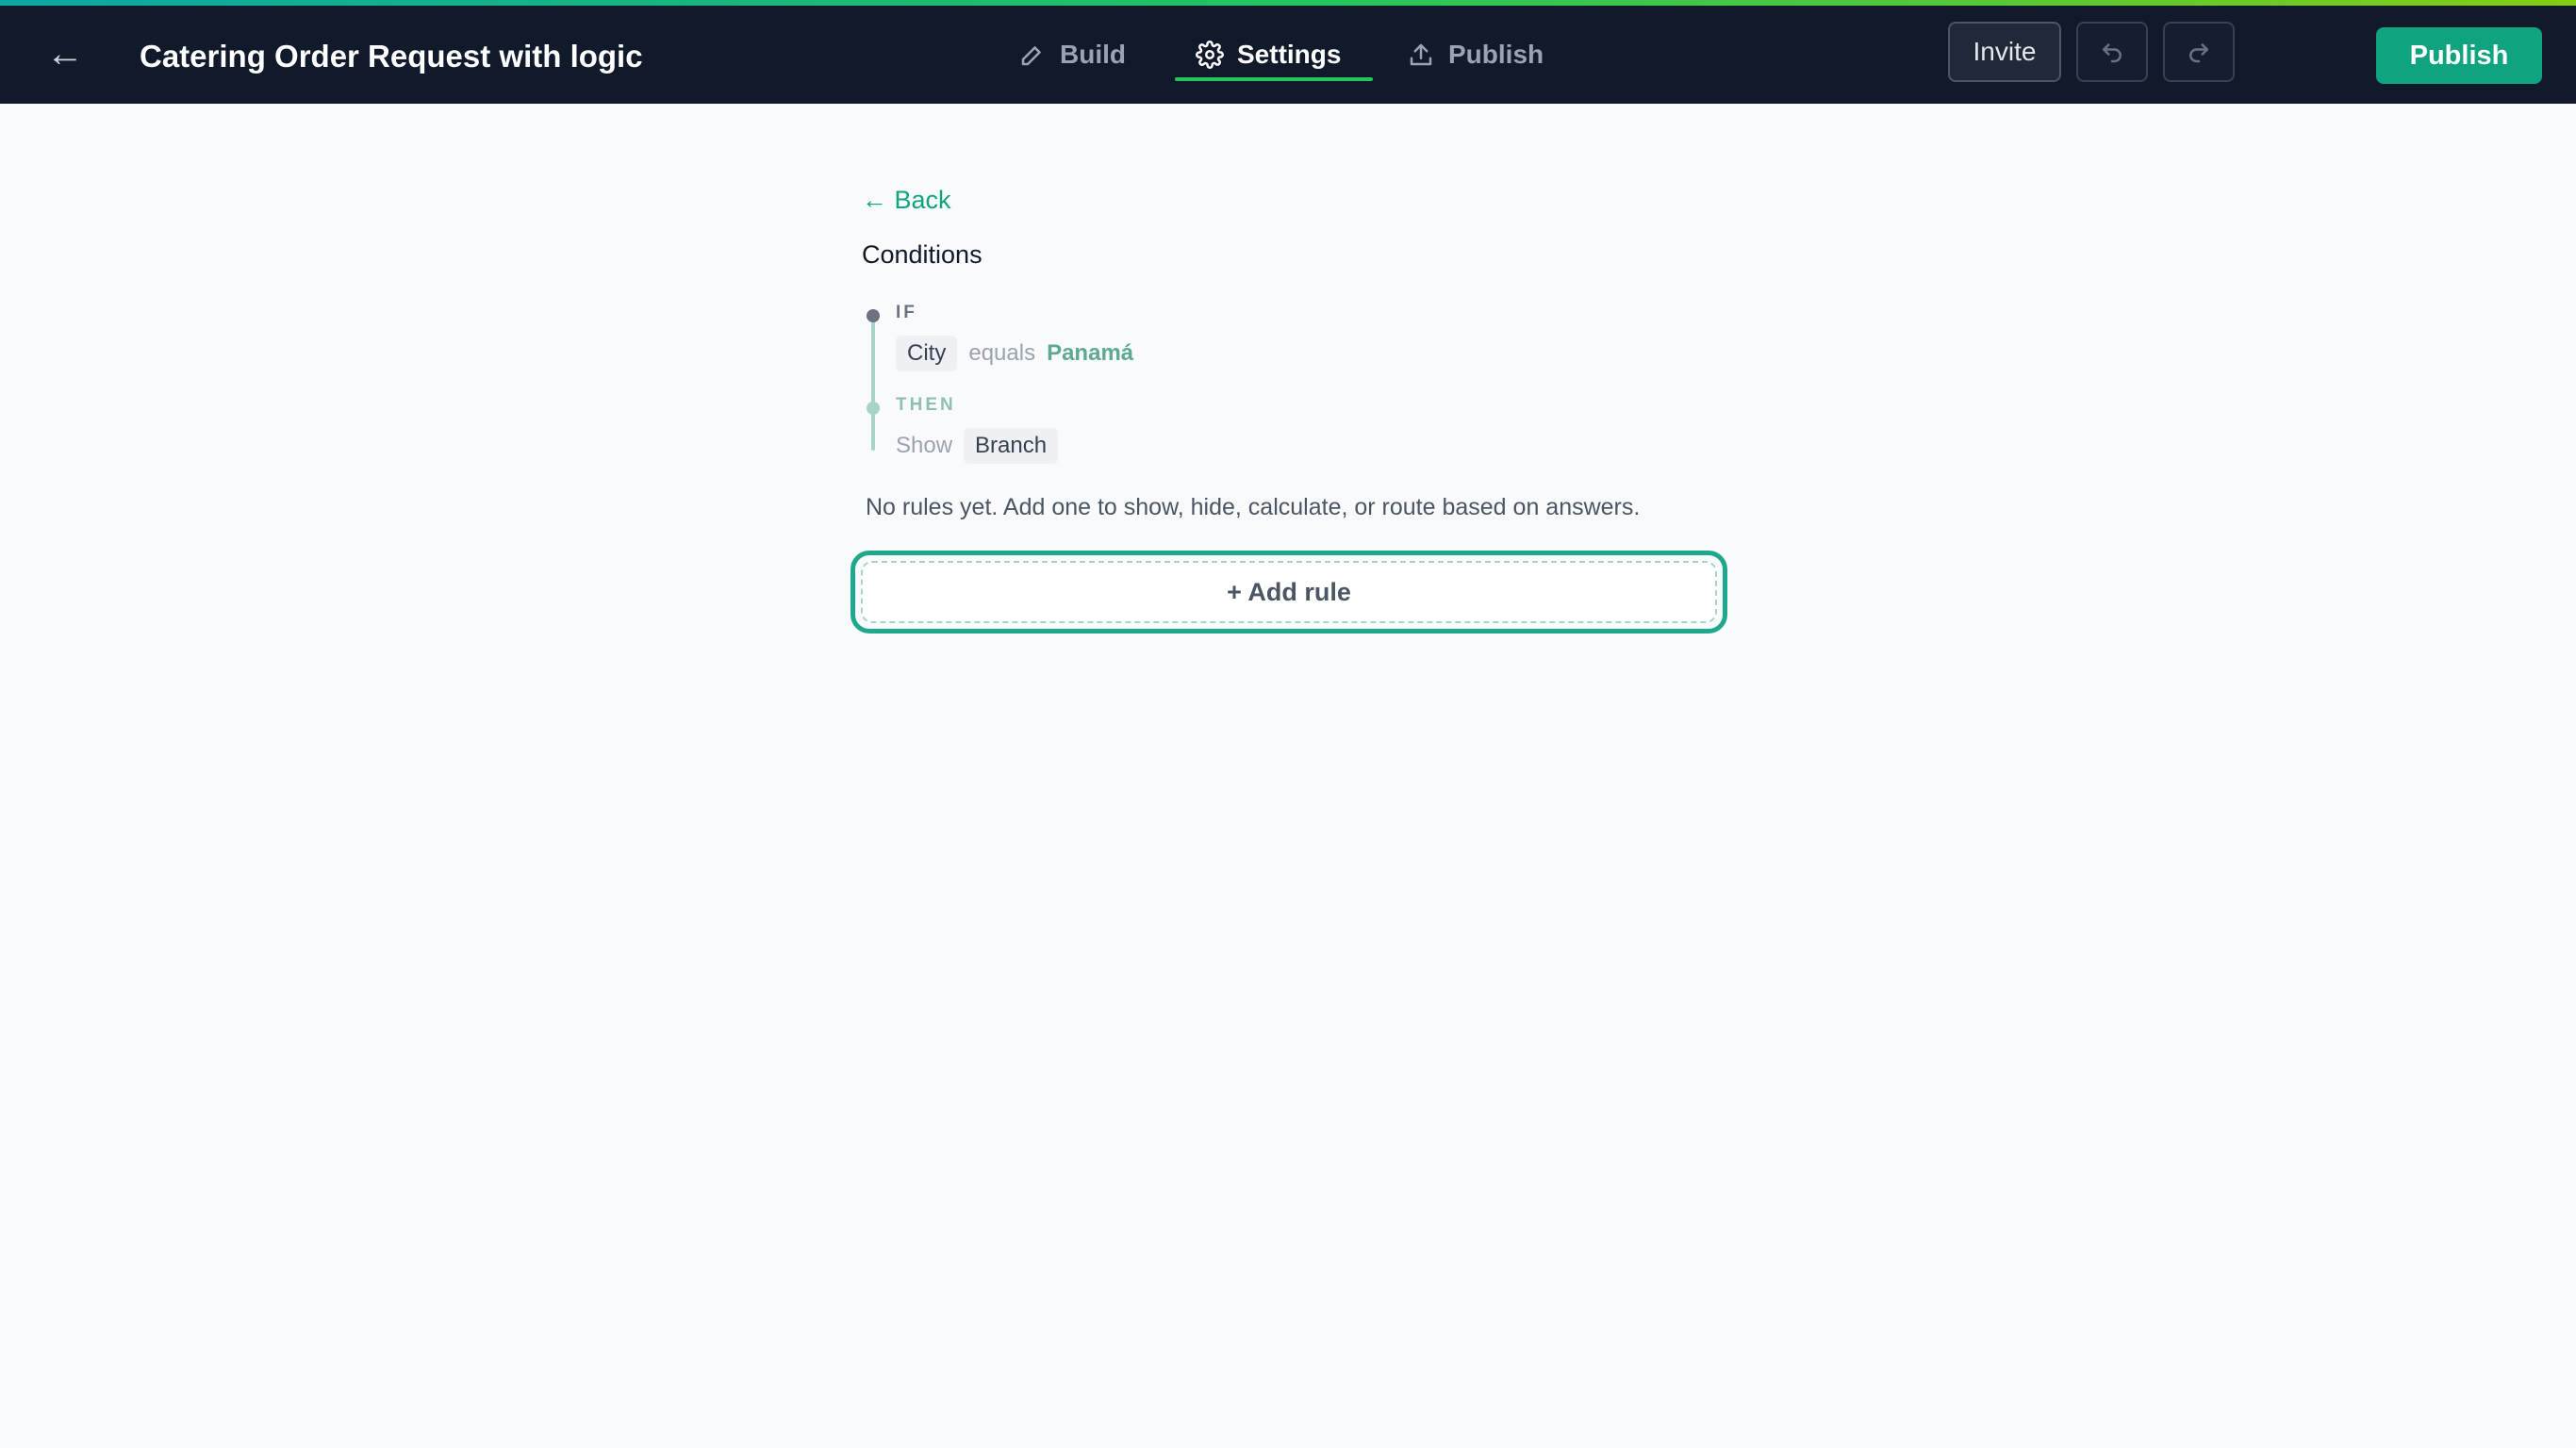 This screenshot has height=1448, width=2576. I want to click on if-value: Panamá, so click(1090, 353).